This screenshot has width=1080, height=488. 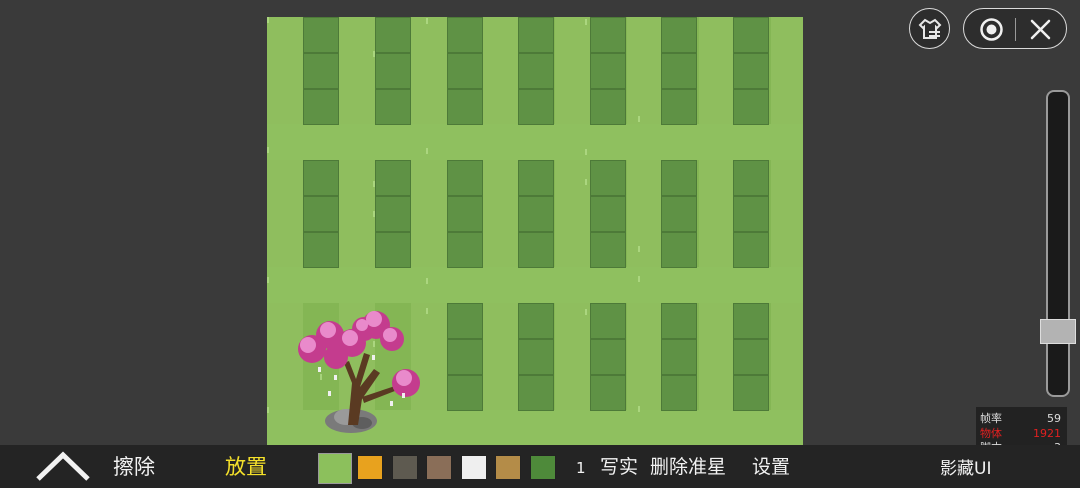 What do you see at coordinates (688, 467) in the screenshot?
I see `delete-crosshair-button: 删除准星` at bounding box center [688, 467].